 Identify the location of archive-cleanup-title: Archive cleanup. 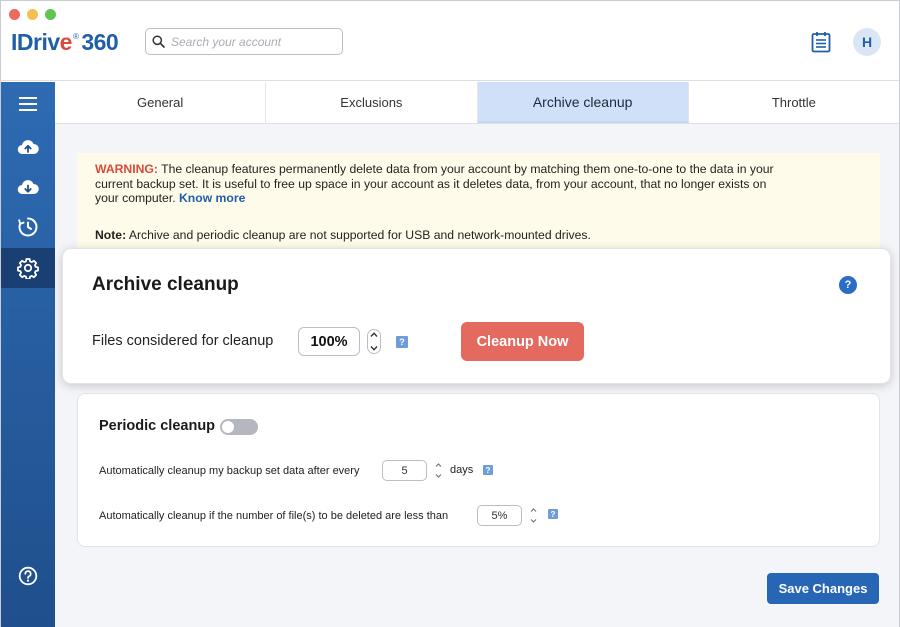
(165, 284).